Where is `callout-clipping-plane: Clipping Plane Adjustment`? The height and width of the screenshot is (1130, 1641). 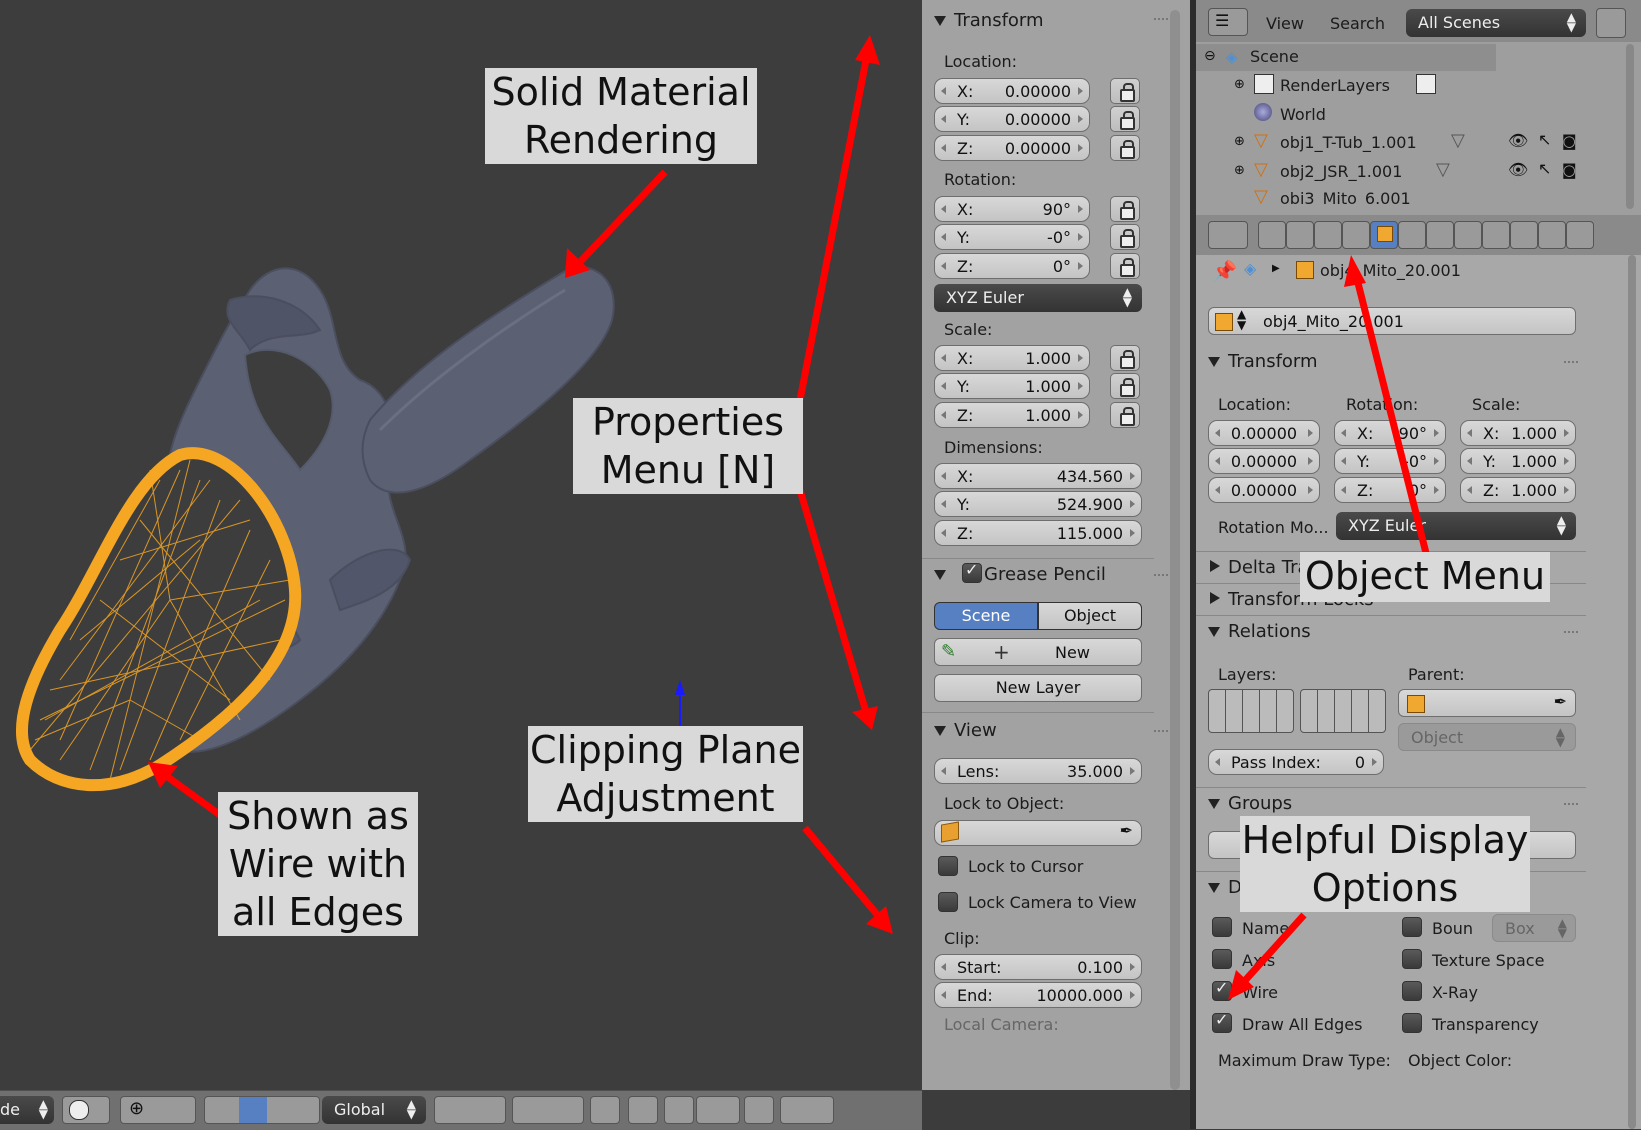
callout-clipping-plane: Clipping Plane Adjustment is located at coordinates (665, 774).